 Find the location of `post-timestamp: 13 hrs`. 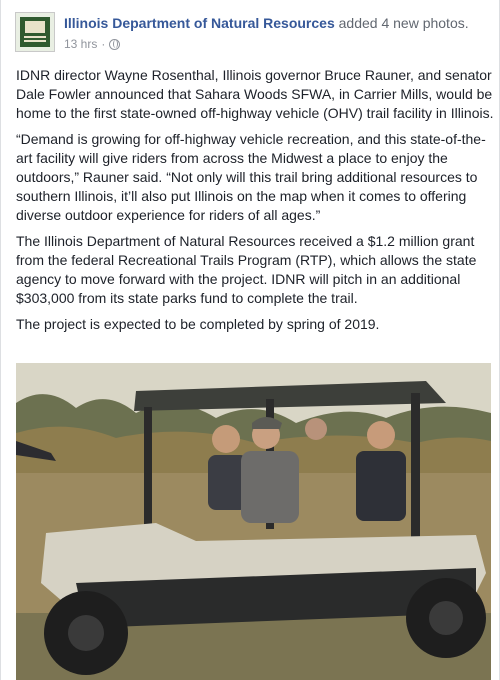

post-timestamp: 13 hrs is located at coordinates (80, 44).